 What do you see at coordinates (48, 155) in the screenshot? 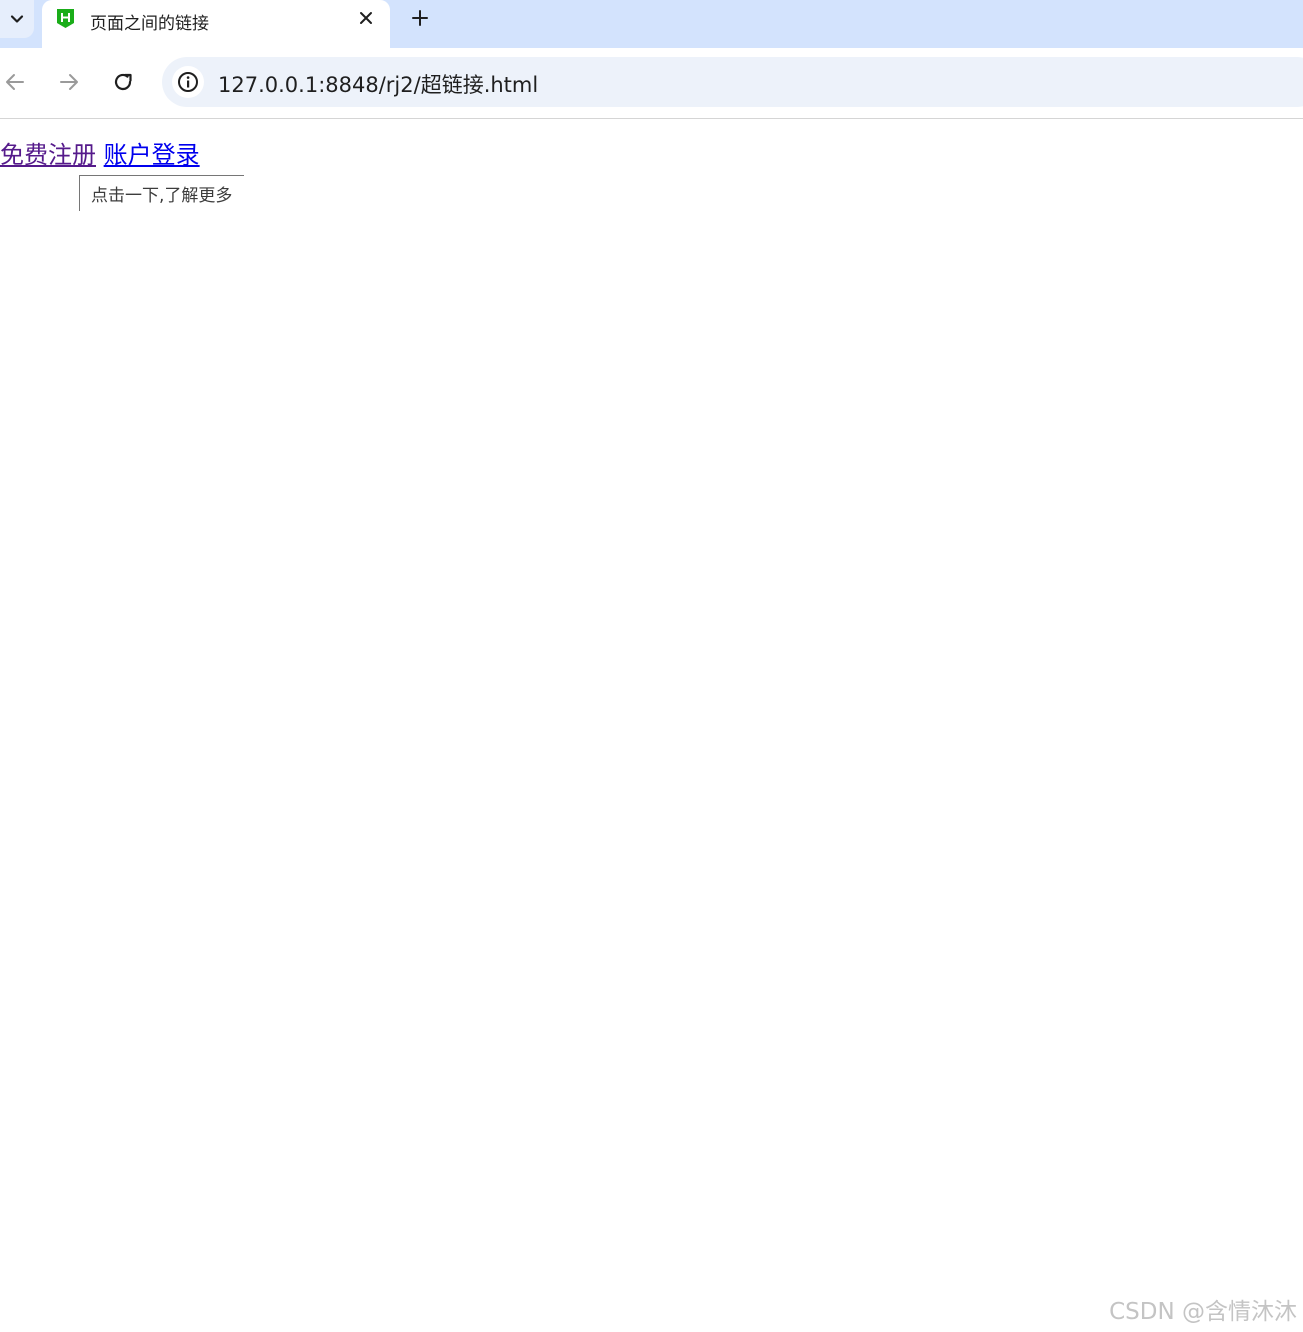
I see `free-register-link: 免费注册` at bounding box center [48, 155].